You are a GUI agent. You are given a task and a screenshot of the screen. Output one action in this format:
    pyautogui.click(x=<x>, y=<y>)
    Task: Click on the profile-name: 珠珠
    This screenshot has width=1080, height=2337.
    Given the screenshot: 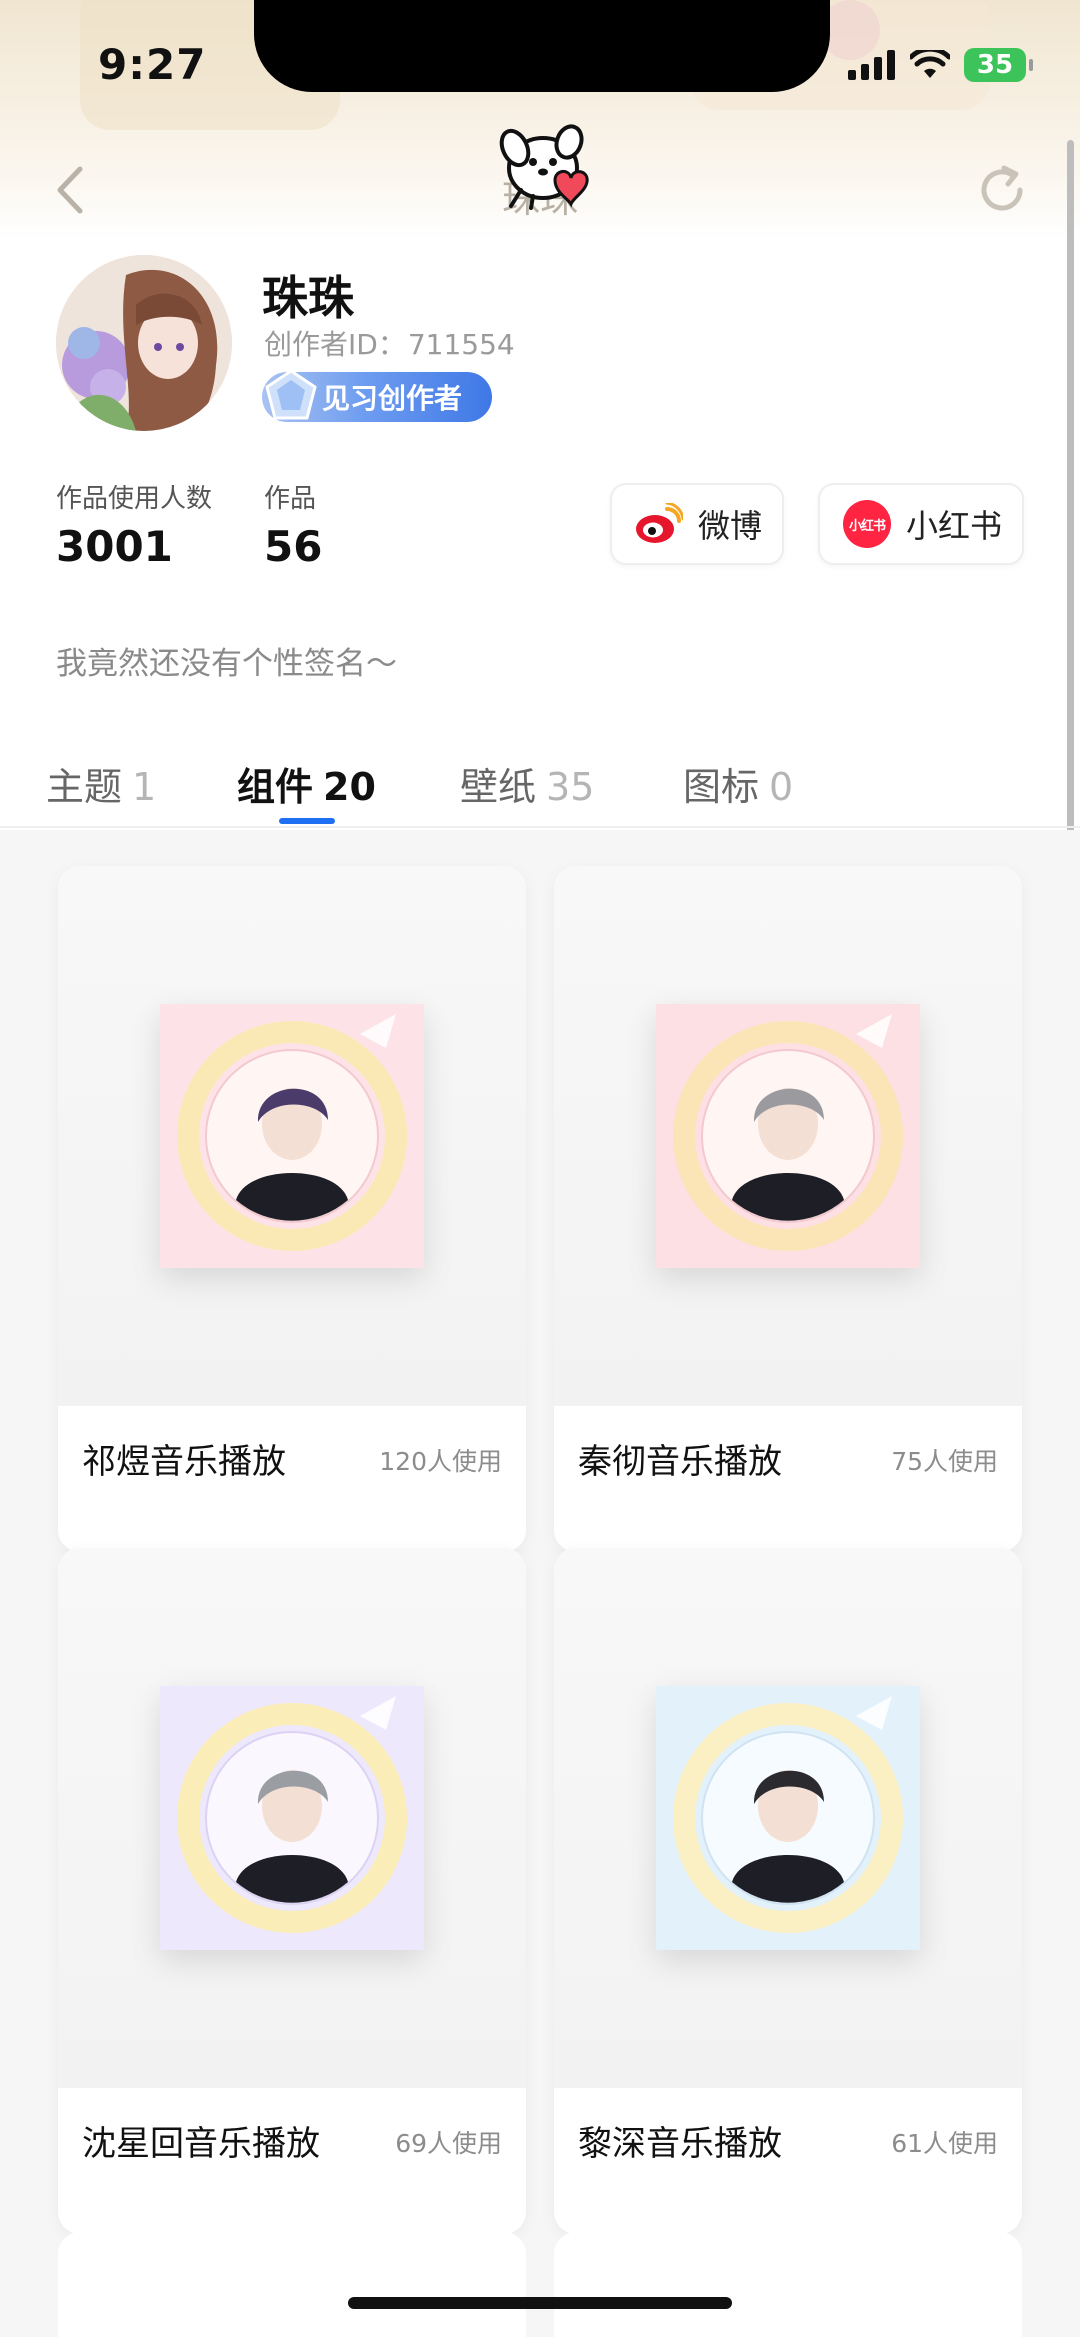 What is the action you would take?
    pyautogui.click(x=308, y=298)
    